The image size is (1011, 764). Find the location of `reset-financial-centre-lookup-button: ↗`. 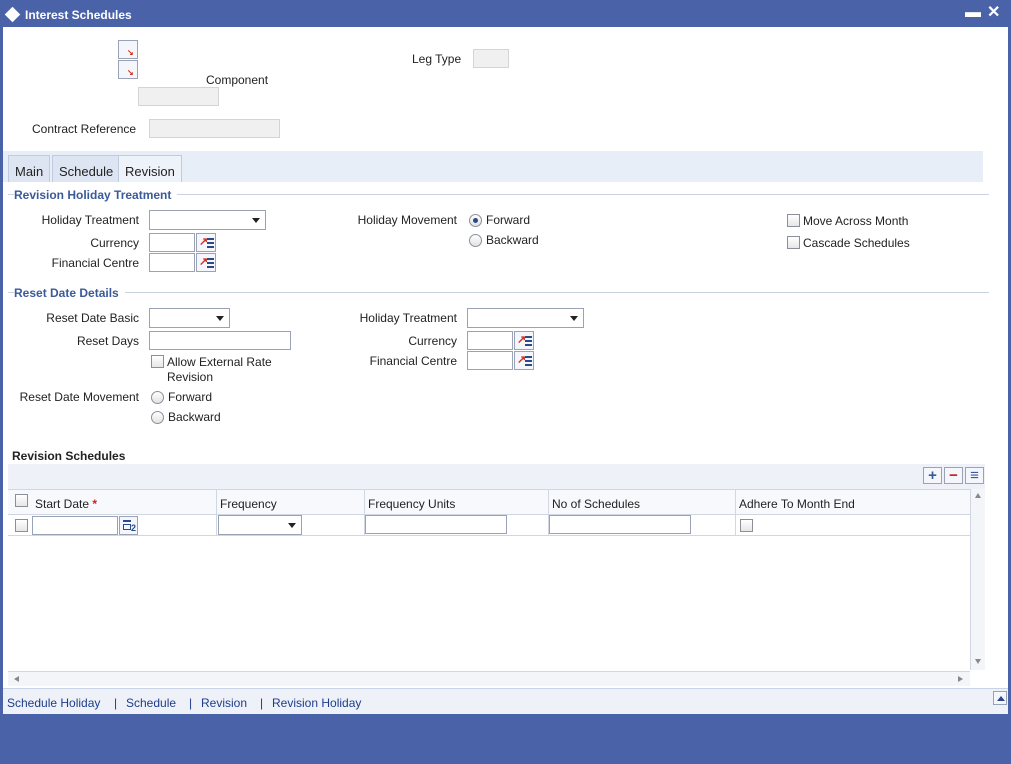

reset-financial-centre-lookup-button: ↗ is located at coordinates (524, 360).